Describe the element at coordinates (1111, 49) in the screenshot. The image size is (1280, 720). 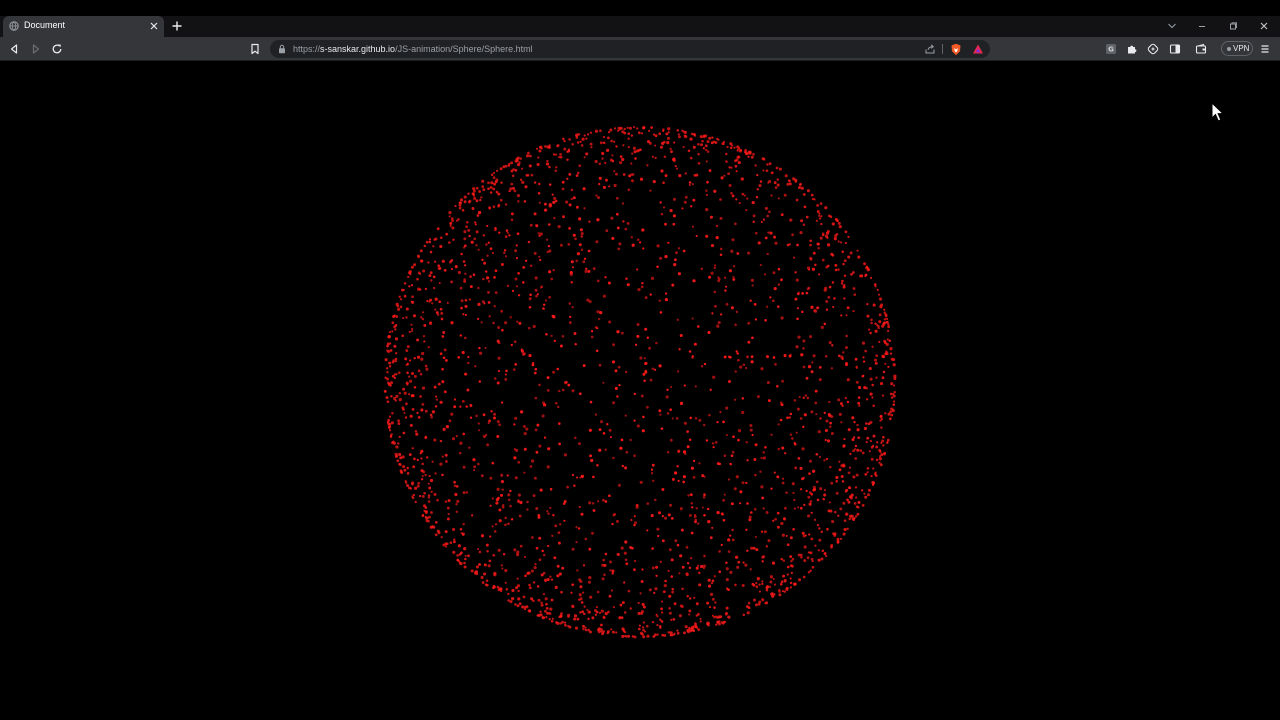
I see `extension-g-icon: G` at that location.